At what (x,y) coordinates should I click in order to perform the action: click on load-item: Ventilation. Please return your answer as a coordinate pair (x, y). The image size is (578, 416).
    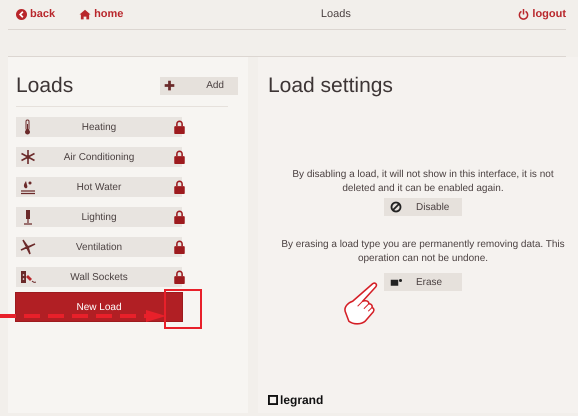
    Looking at the image, I should click on (99, 247).